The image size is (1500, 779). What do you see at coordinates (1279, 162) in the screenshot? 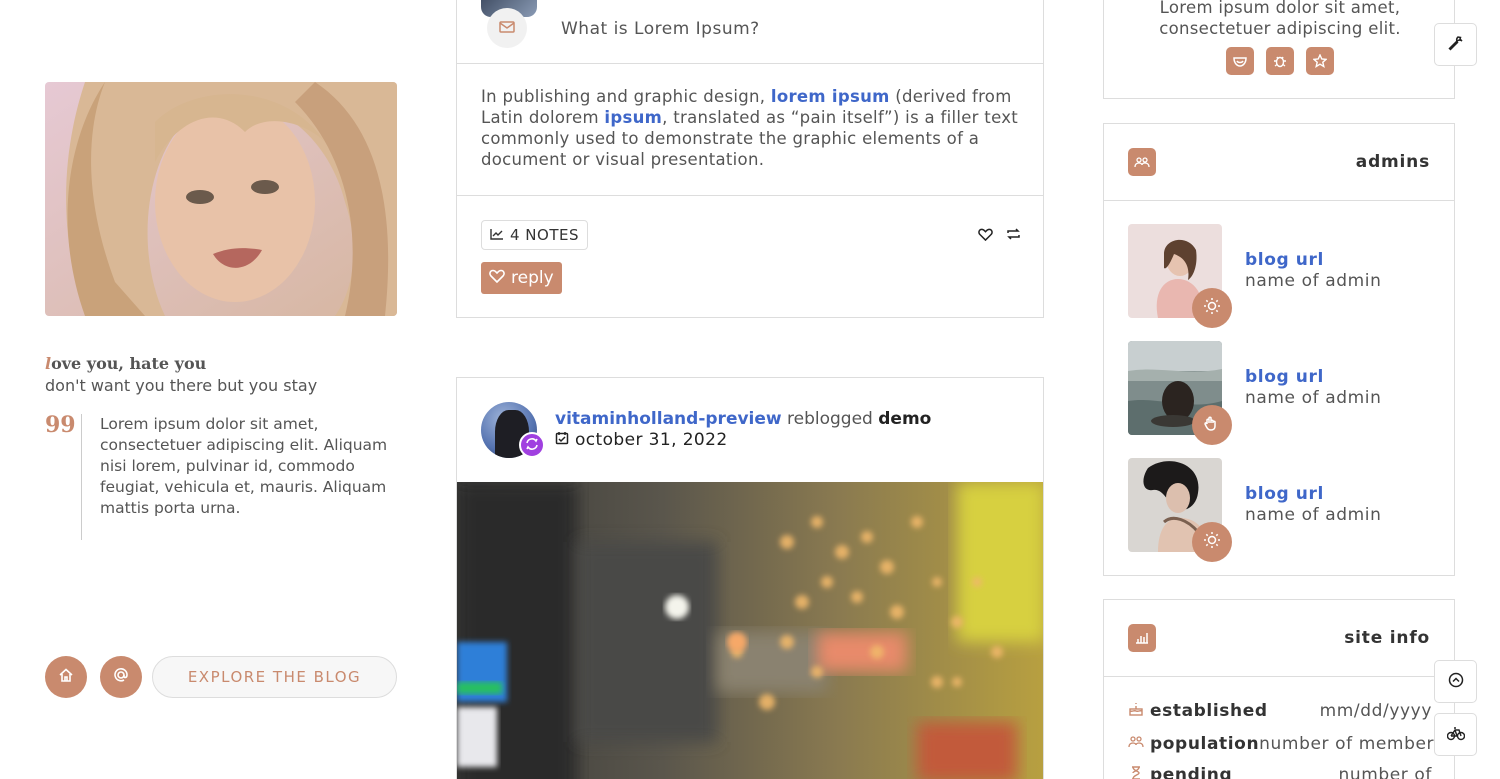
I see `admins-header: admins` at bounding box center [1279, 162].